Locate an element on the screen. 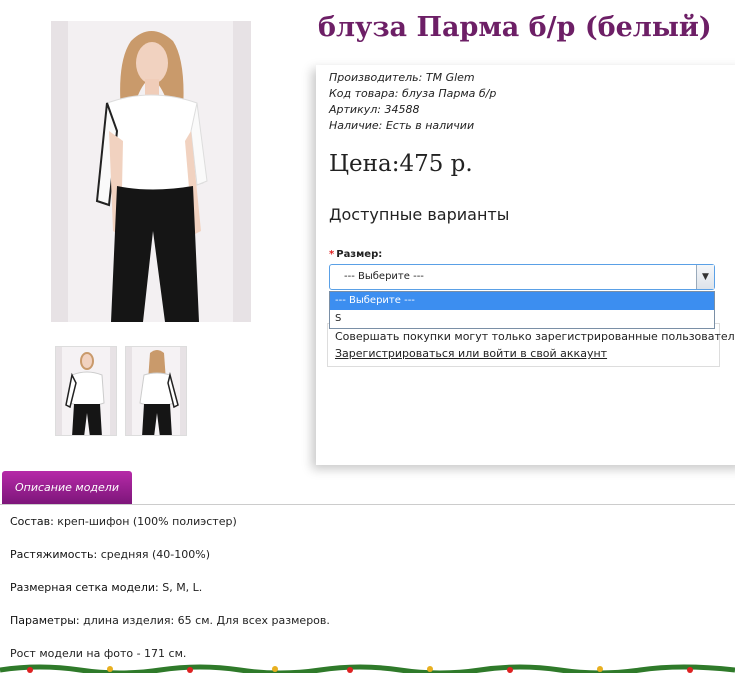 This screenshot has width=735, height=673. desc-stretch: Растяжимость: средняя (40-100%) is located at coordinates (110, 554).